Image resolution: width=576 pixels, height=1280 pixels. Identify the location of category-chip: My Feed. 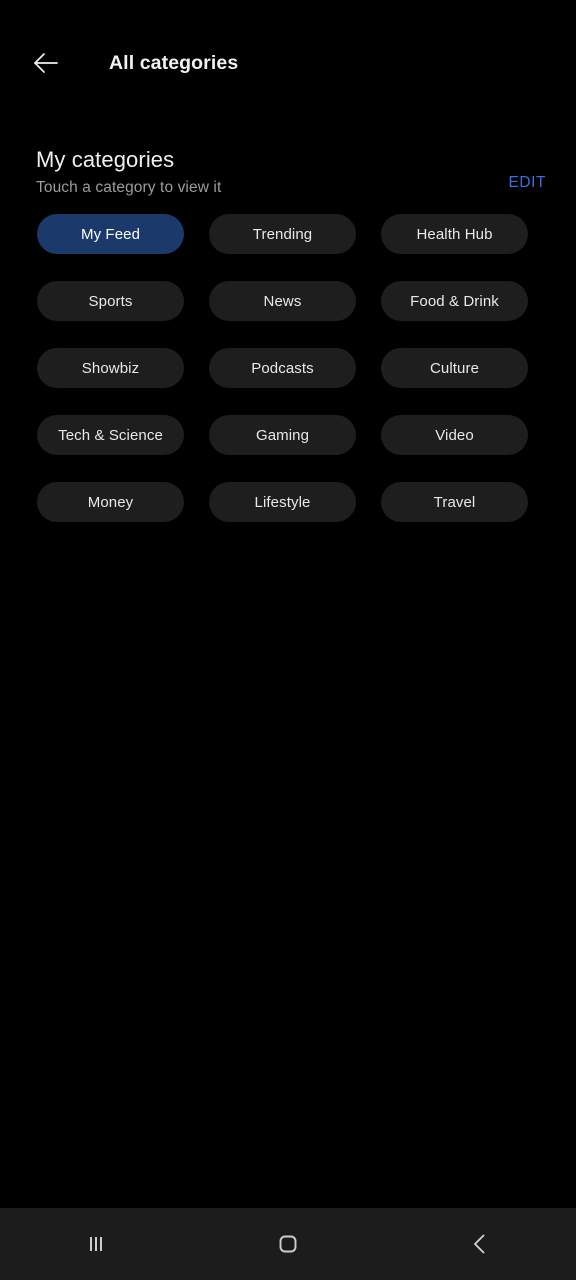
(110, 234).